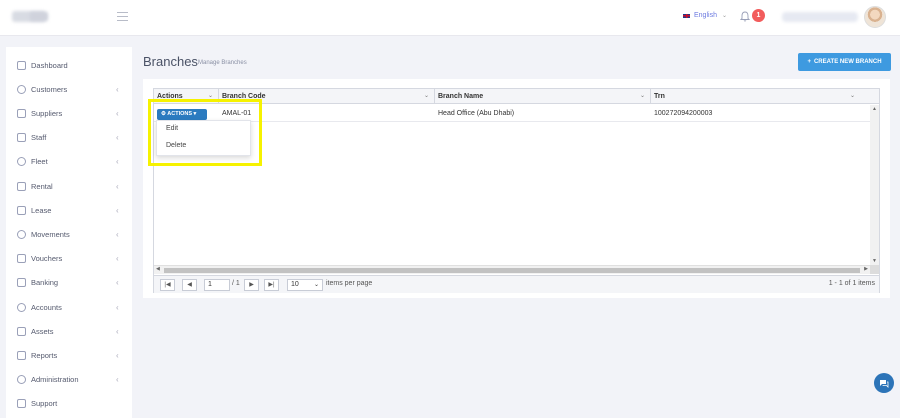 The height and width of the screenshot is (418, 900). What do you see at coordinates (39, 138) in the screenshot?
I see `sidebar-item-label: Staff` at bounding box center [39, 138].